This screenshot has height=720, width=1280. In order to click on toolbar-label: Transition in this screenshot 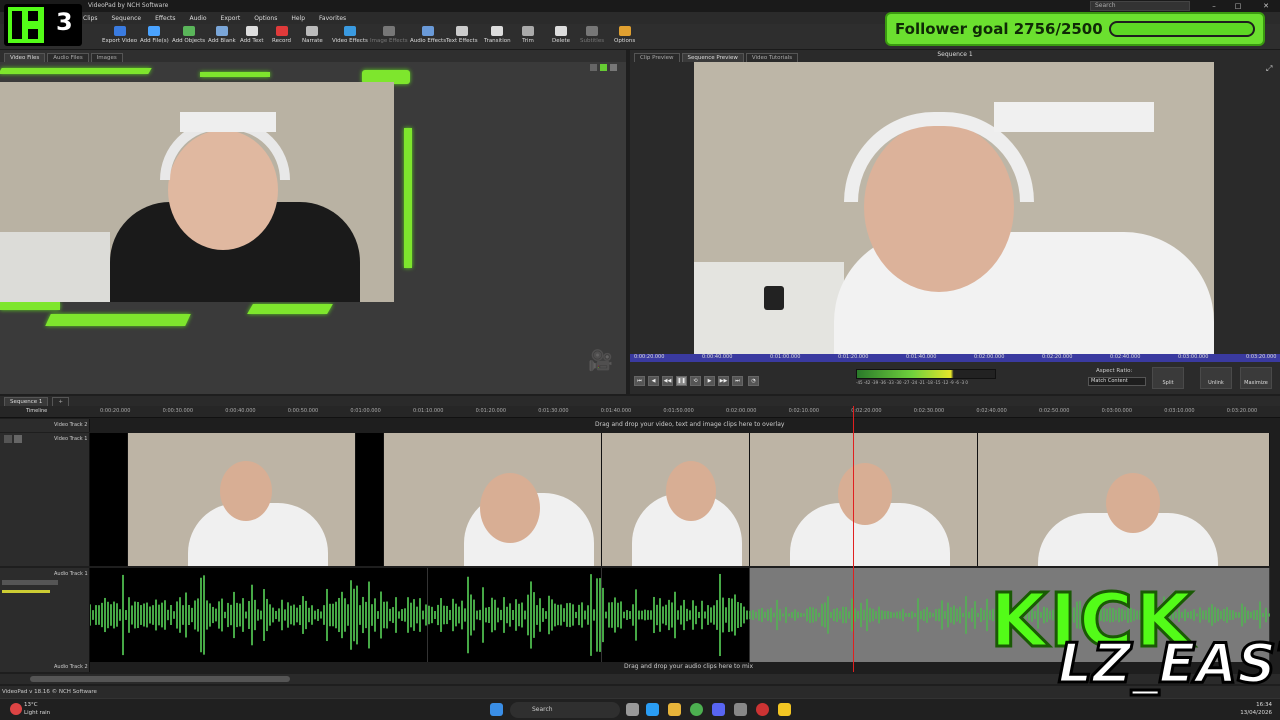, I will do `click(497, 41)`.